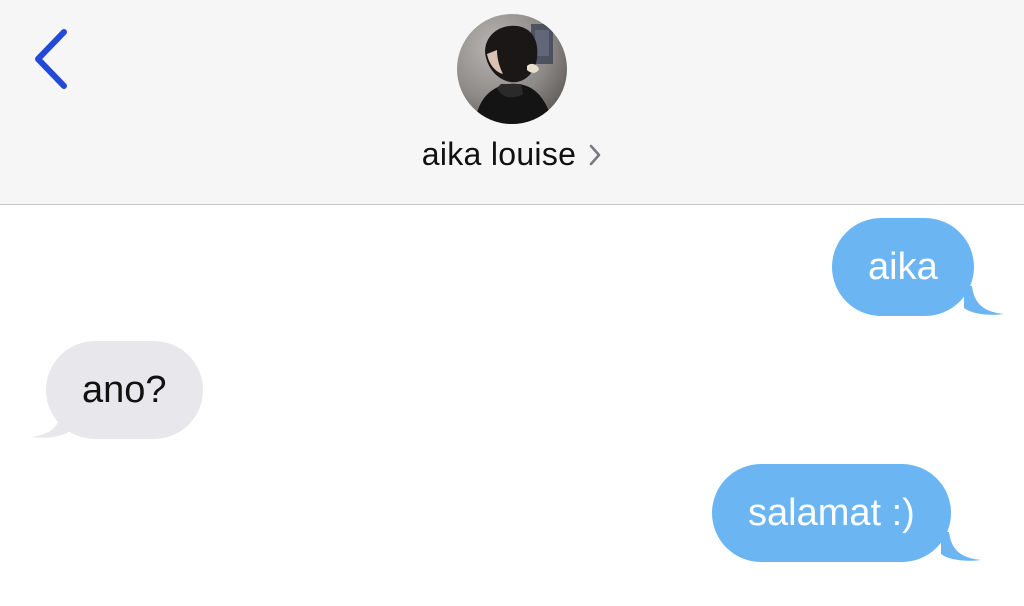 The width and height of the screenshot is (1024, 606). What do you see at coordinates (124, 390) in the screenshot?
I see `message-bubble: ano?` at bounding box center [124, 390].